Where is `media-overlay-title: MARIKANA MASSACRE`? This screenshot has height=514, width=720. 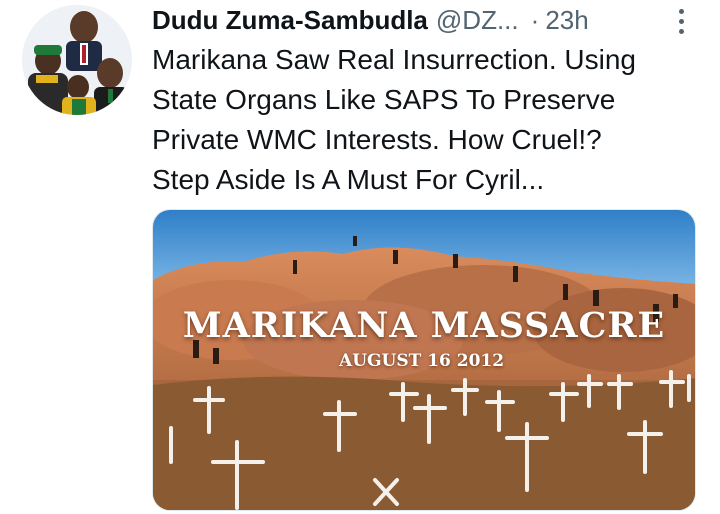
media-overlay-title: MARIKANA MASSACRE is located at coordinates (424, 325).